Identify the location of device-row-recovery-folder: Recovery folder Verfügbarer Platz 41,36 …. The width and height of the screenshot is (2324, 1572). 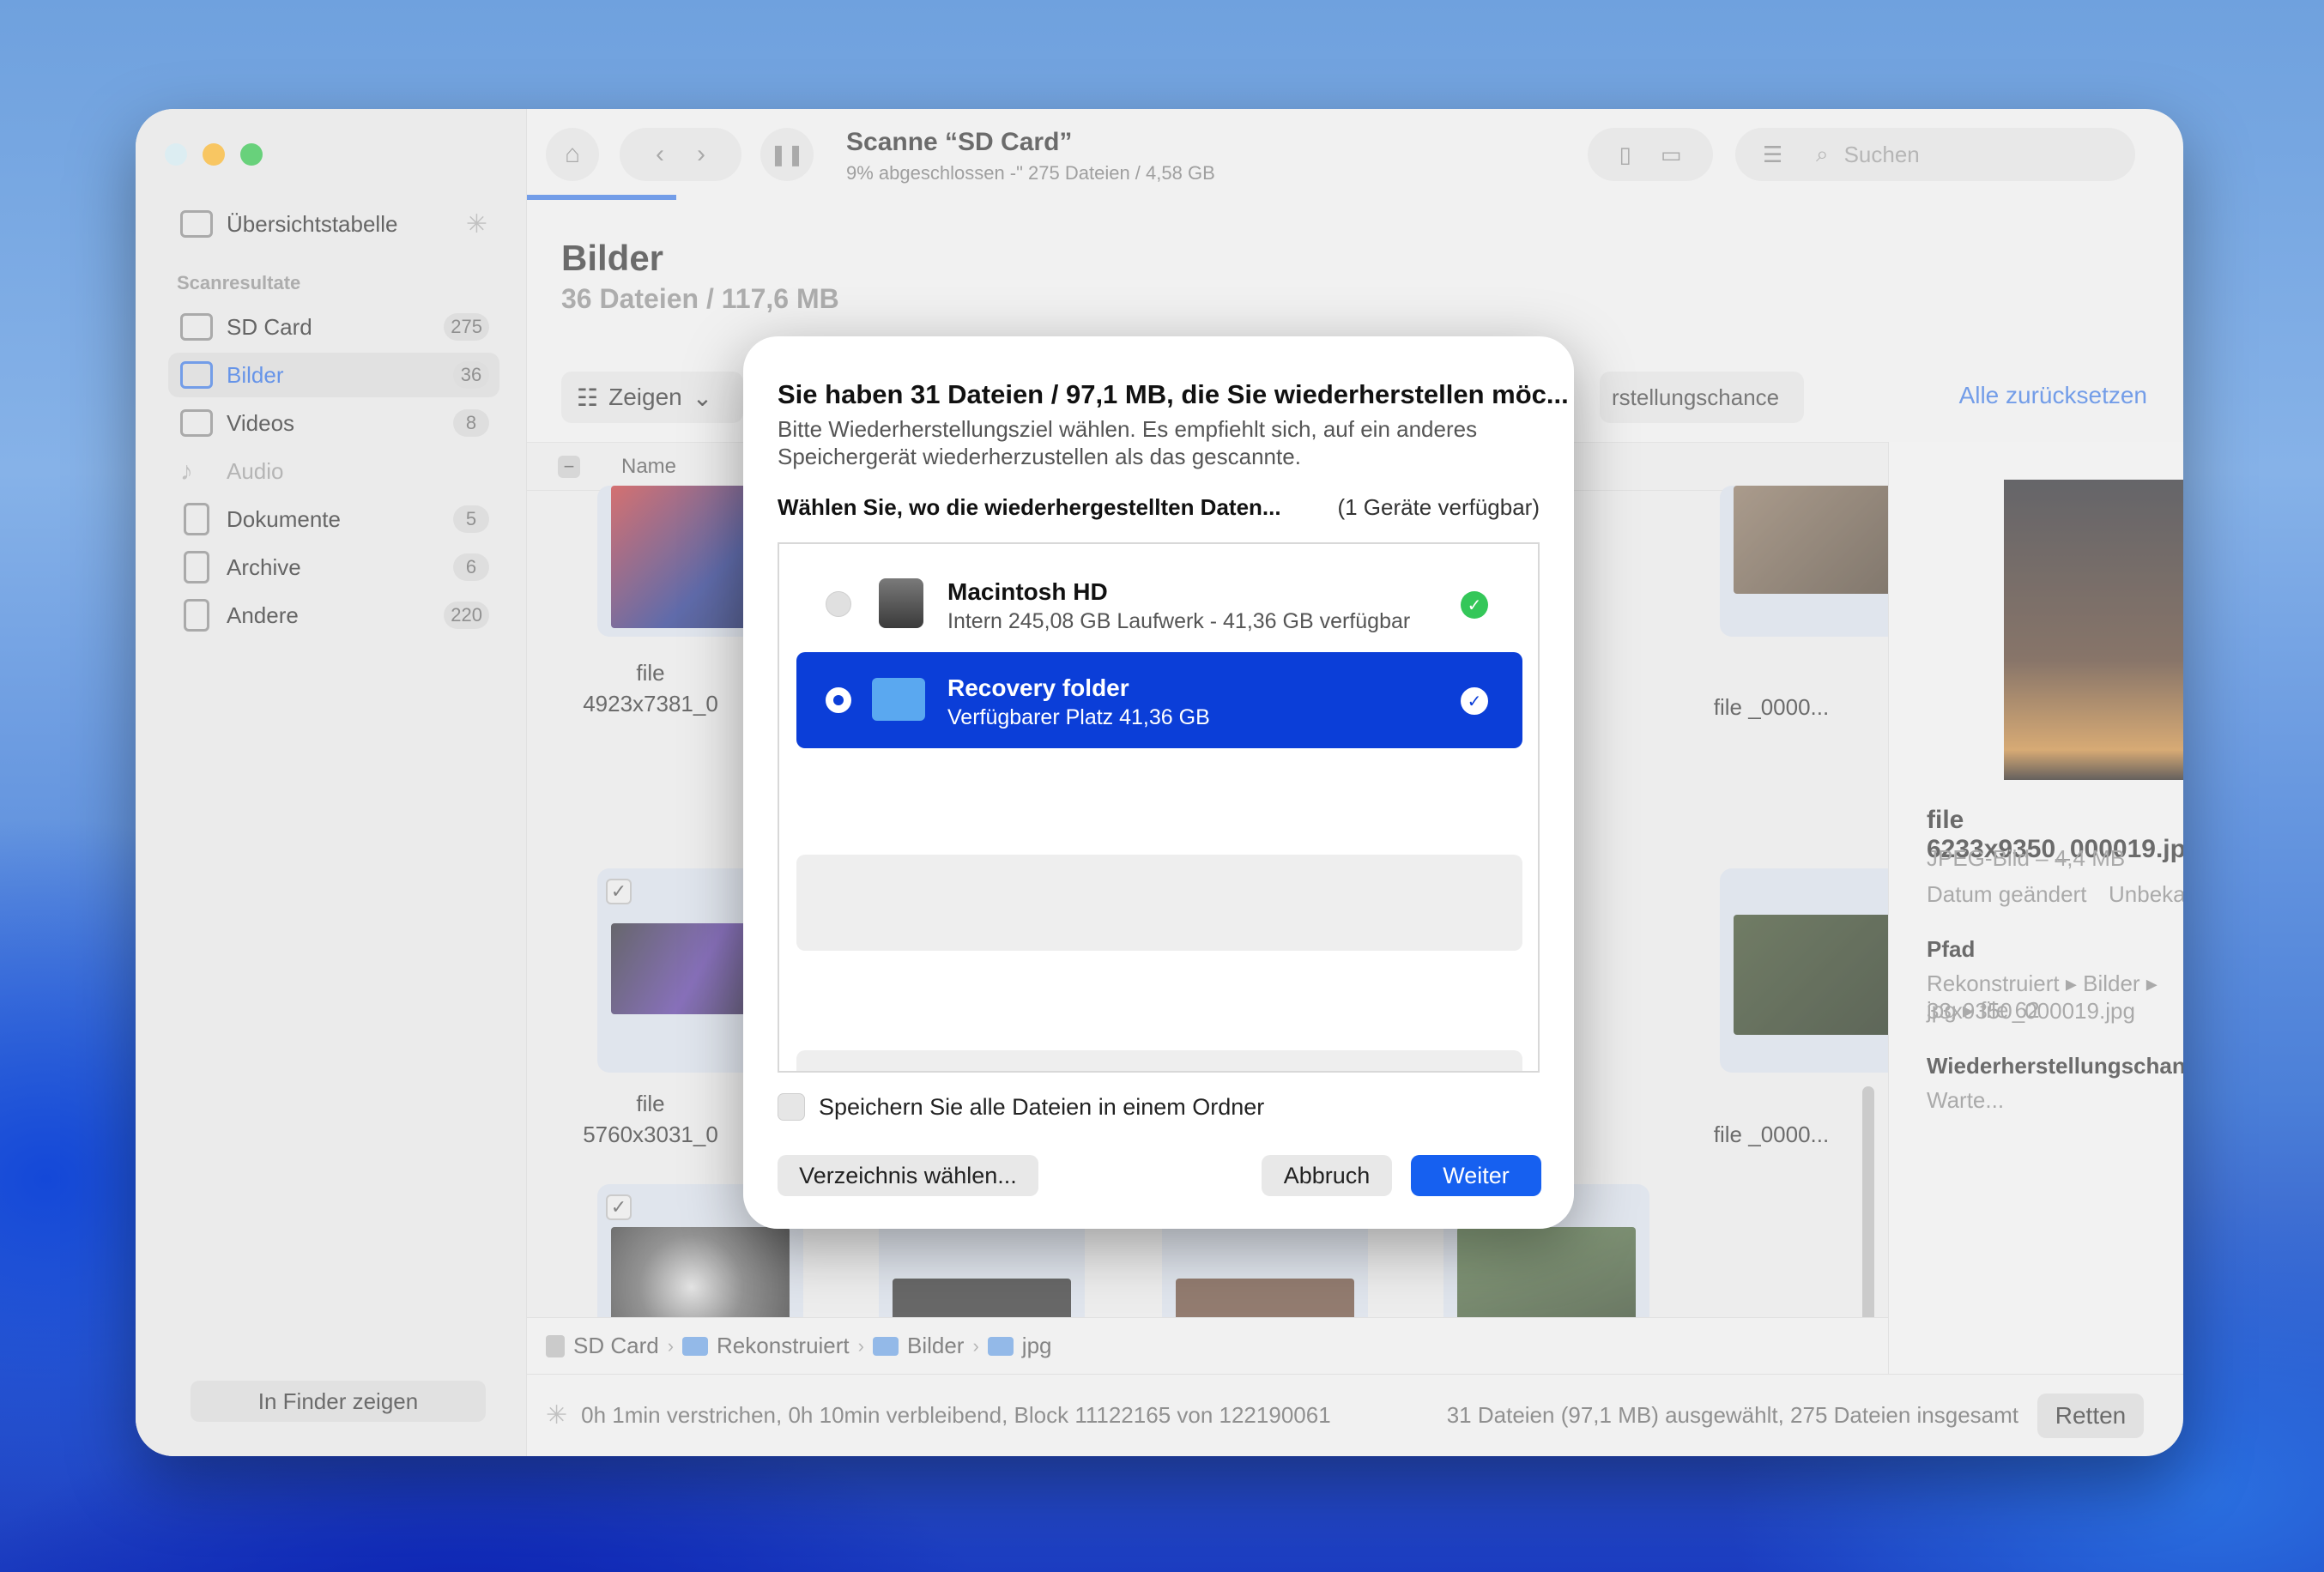
(1159, 700).